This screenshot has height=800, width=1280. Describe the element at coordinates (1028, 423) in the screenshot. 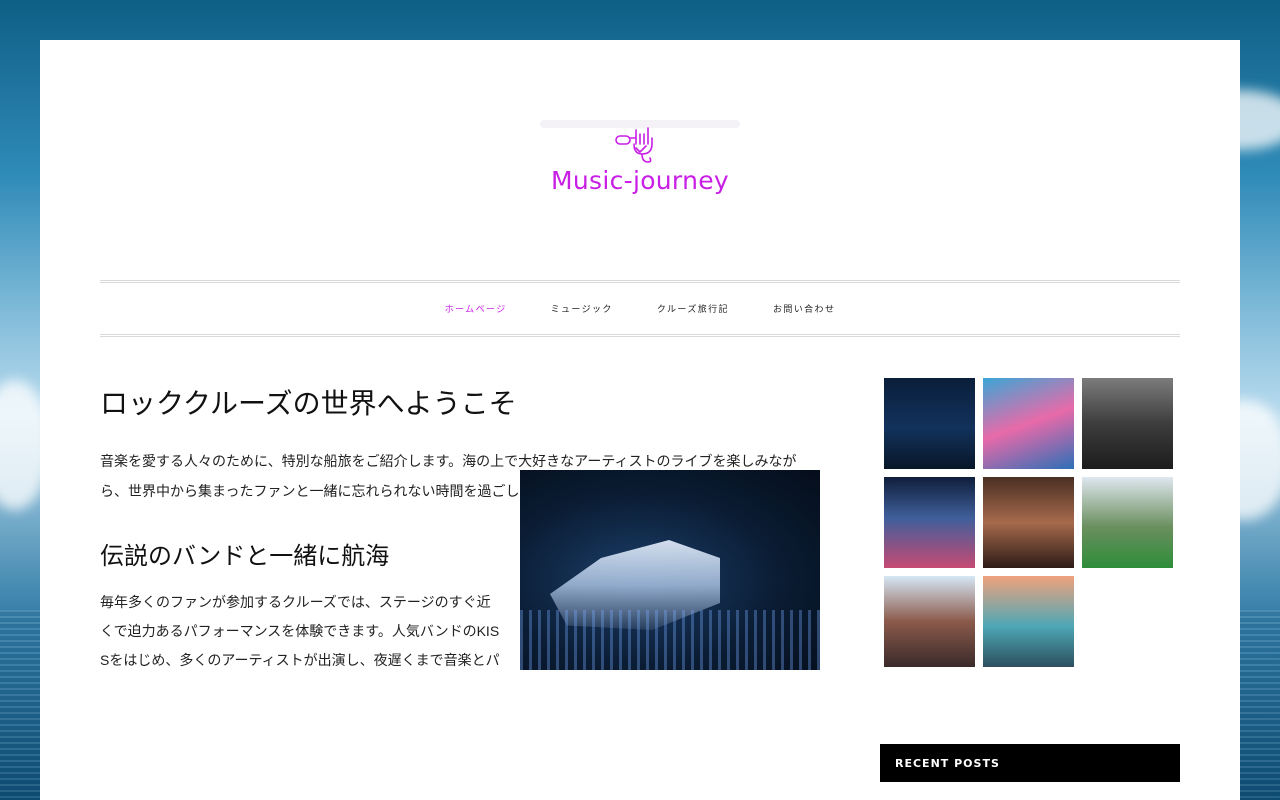

I see `gallery-thumb-fans-banner` at that location.